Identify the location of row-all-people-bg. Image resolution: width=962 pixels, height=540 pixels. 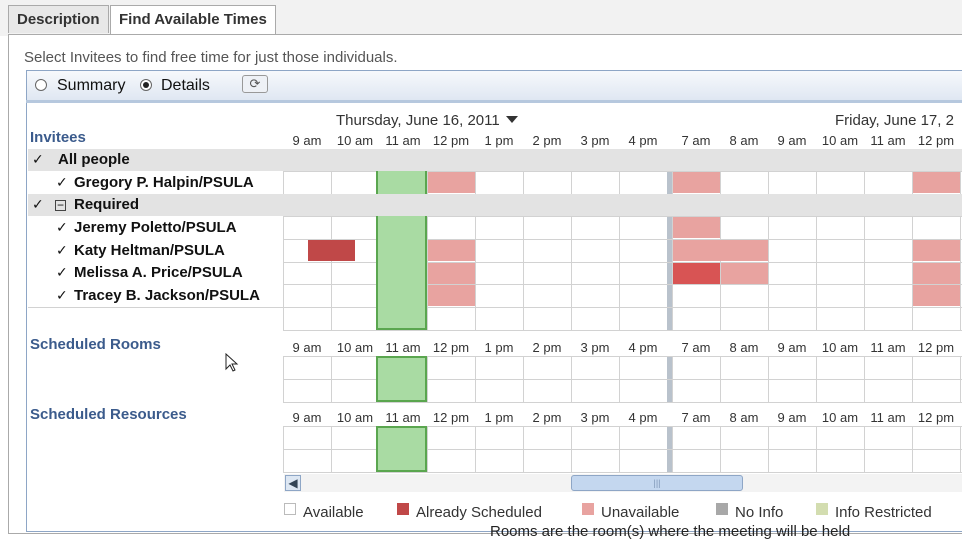
(495, 160).